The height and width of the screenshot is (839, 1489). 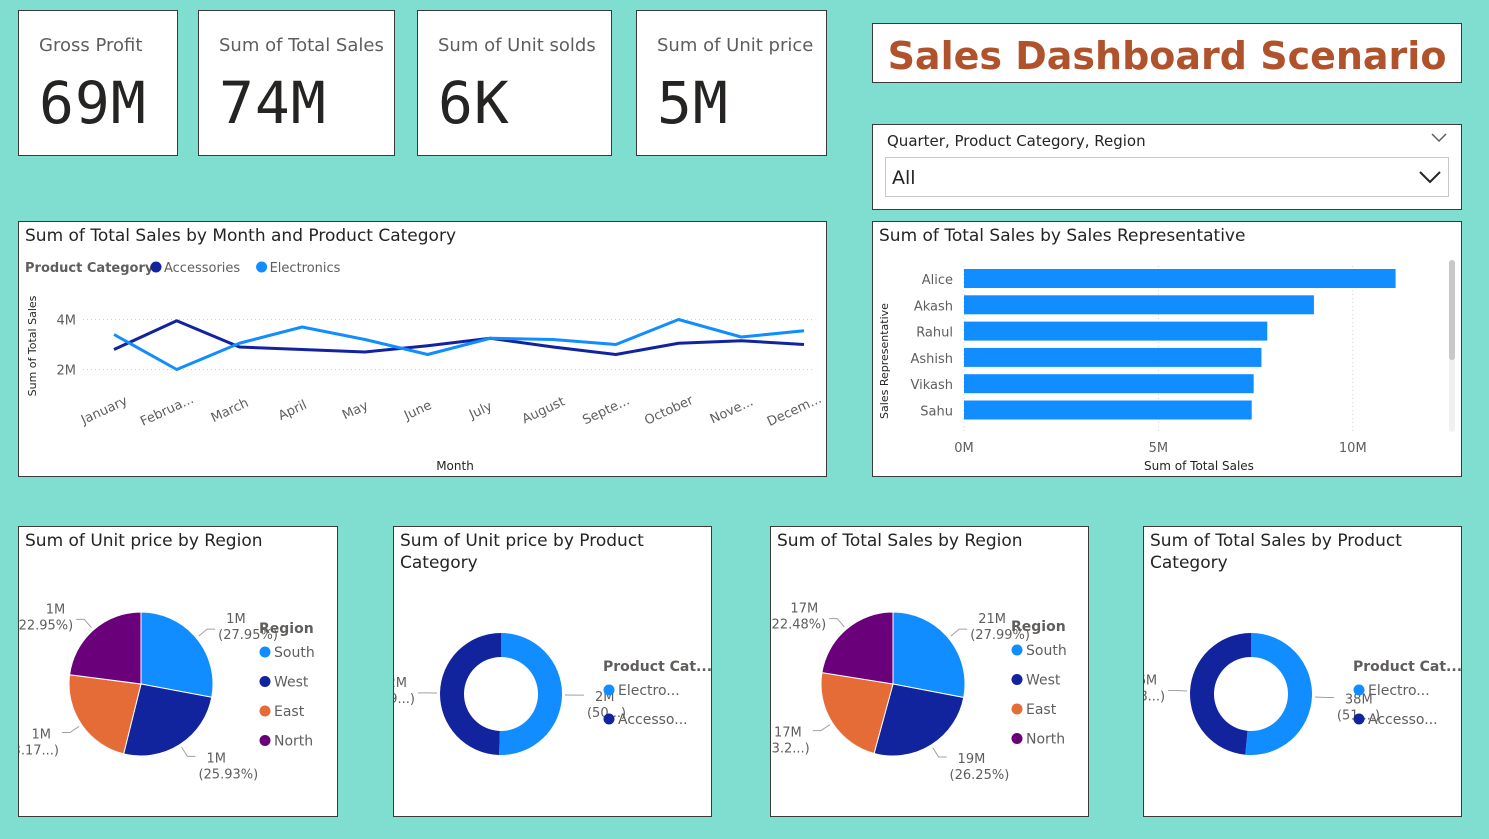 What do you see at coordinates (931, 359) in the screenshot?
I see `y-tick-label: Ashish` at bounding box center [931, 359].